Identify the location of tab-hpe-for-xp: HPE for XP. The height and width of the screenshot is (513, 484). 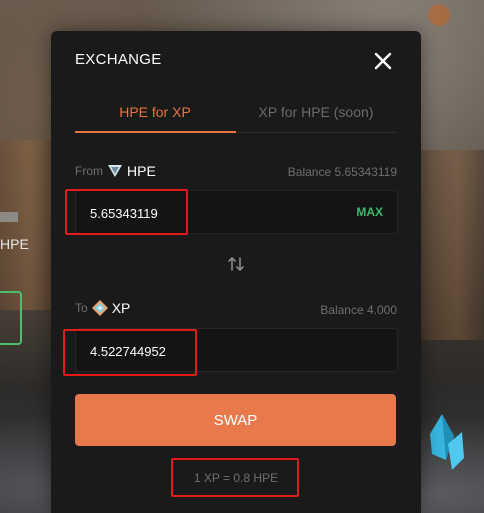
(155, 112).